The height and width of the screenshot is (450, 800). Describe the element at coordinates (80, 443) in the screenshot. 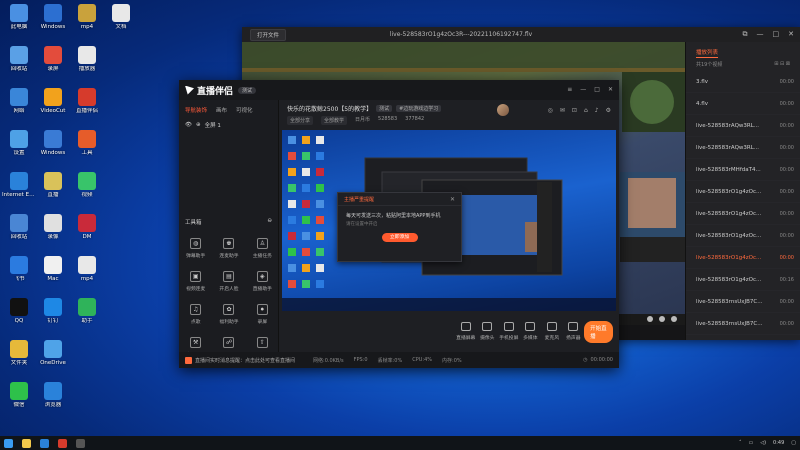

I see `player-app-icon` at that location.